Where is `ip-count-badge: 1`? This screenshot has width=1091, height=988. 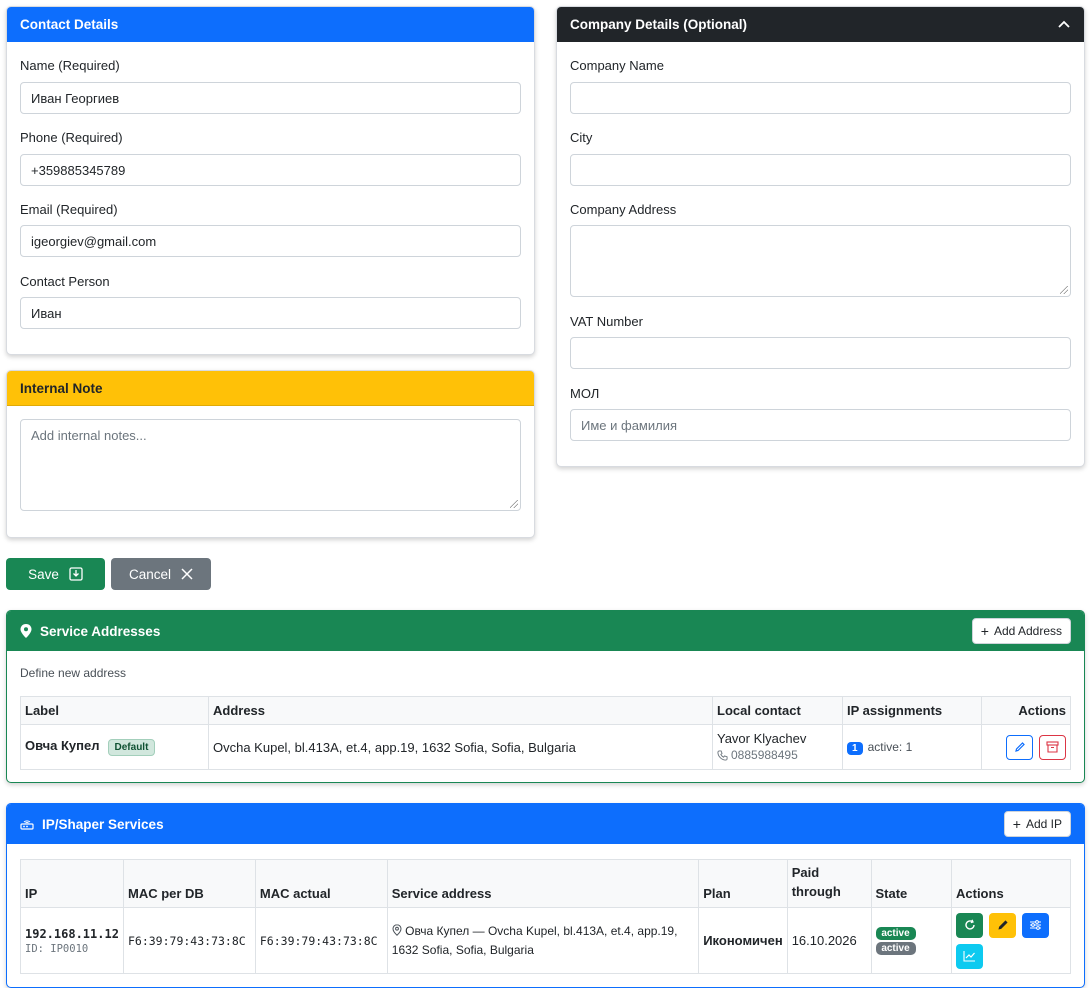 ip-count-badge: 1 is located at coordinates (855, 748).